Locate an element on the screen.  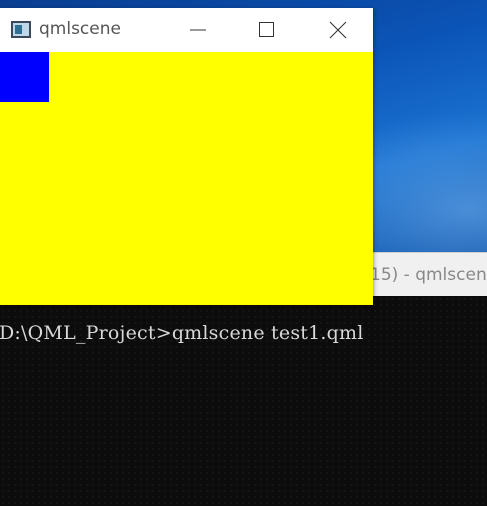
background-window: 15) - qmlscen is located at coordinates (423, 274).